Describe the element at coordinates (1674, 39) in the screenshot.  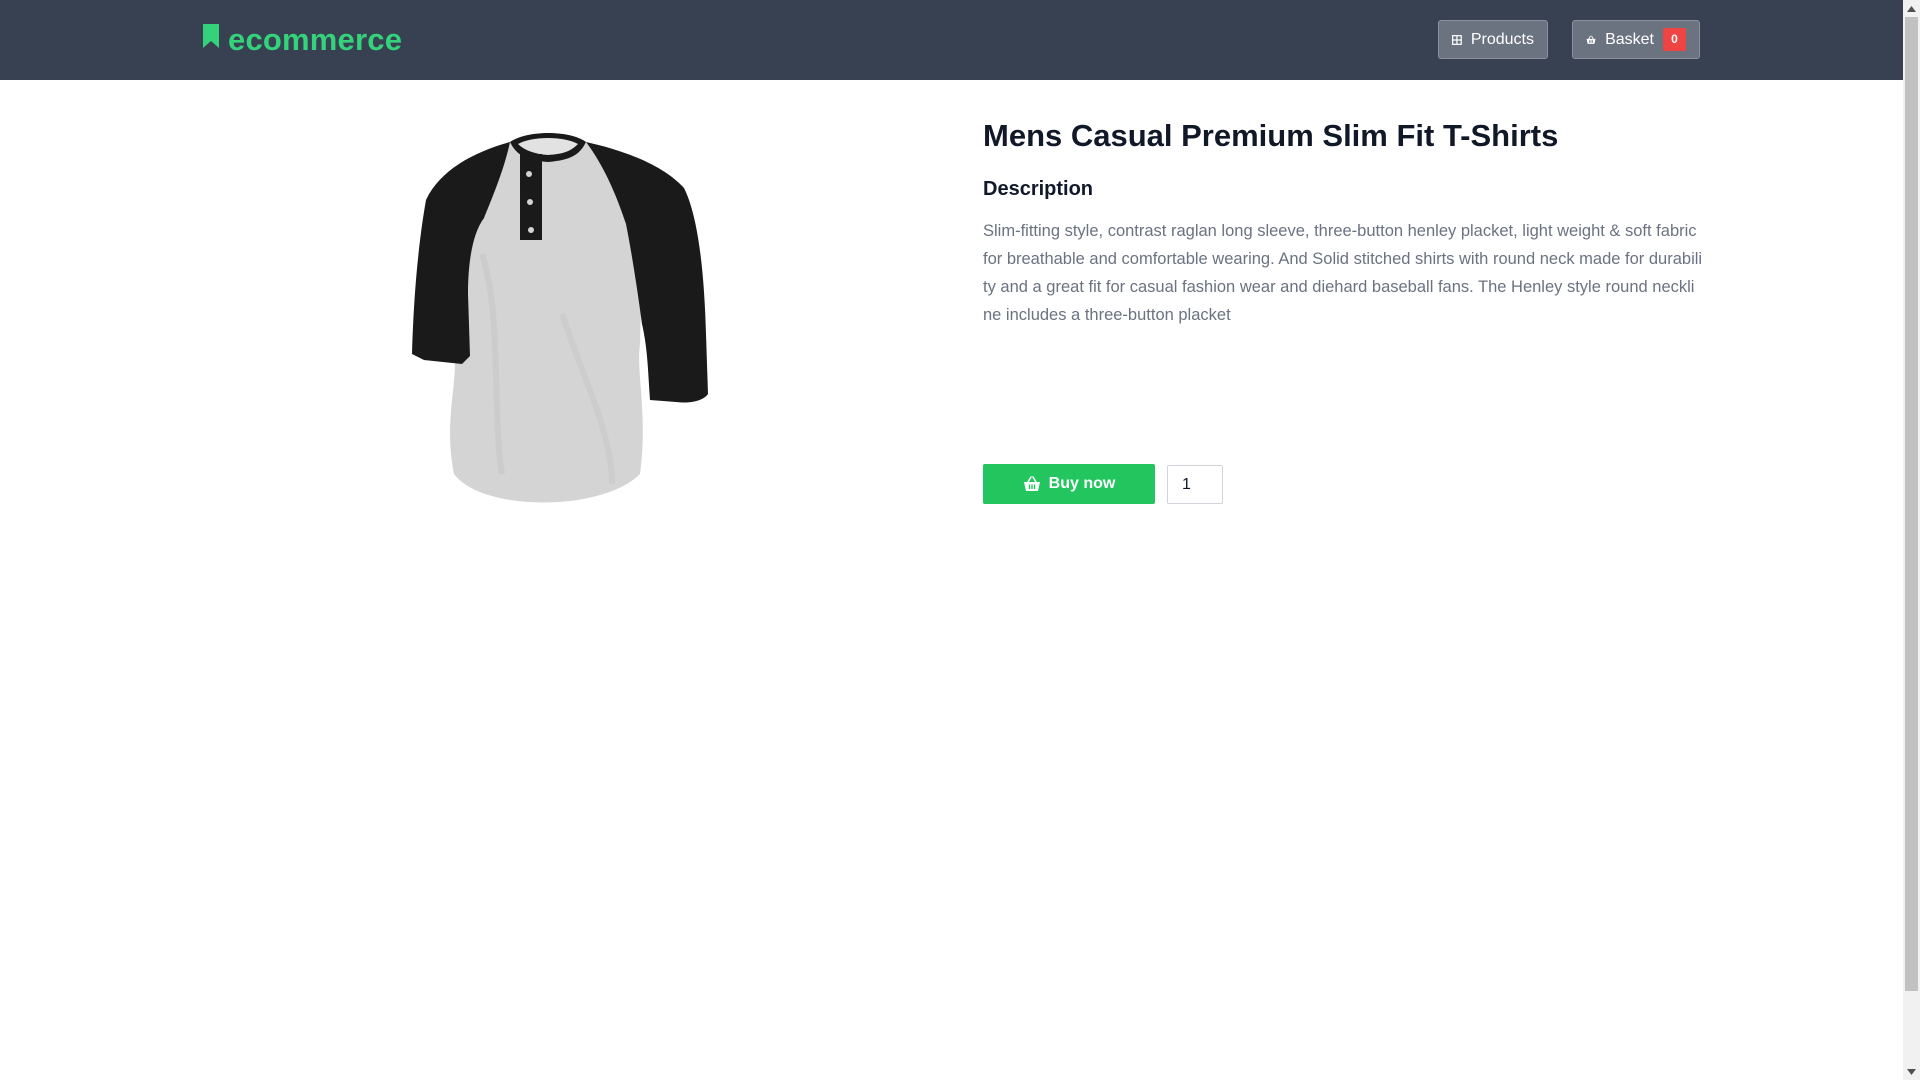
I see `basket-count-badge: 0` at that location.